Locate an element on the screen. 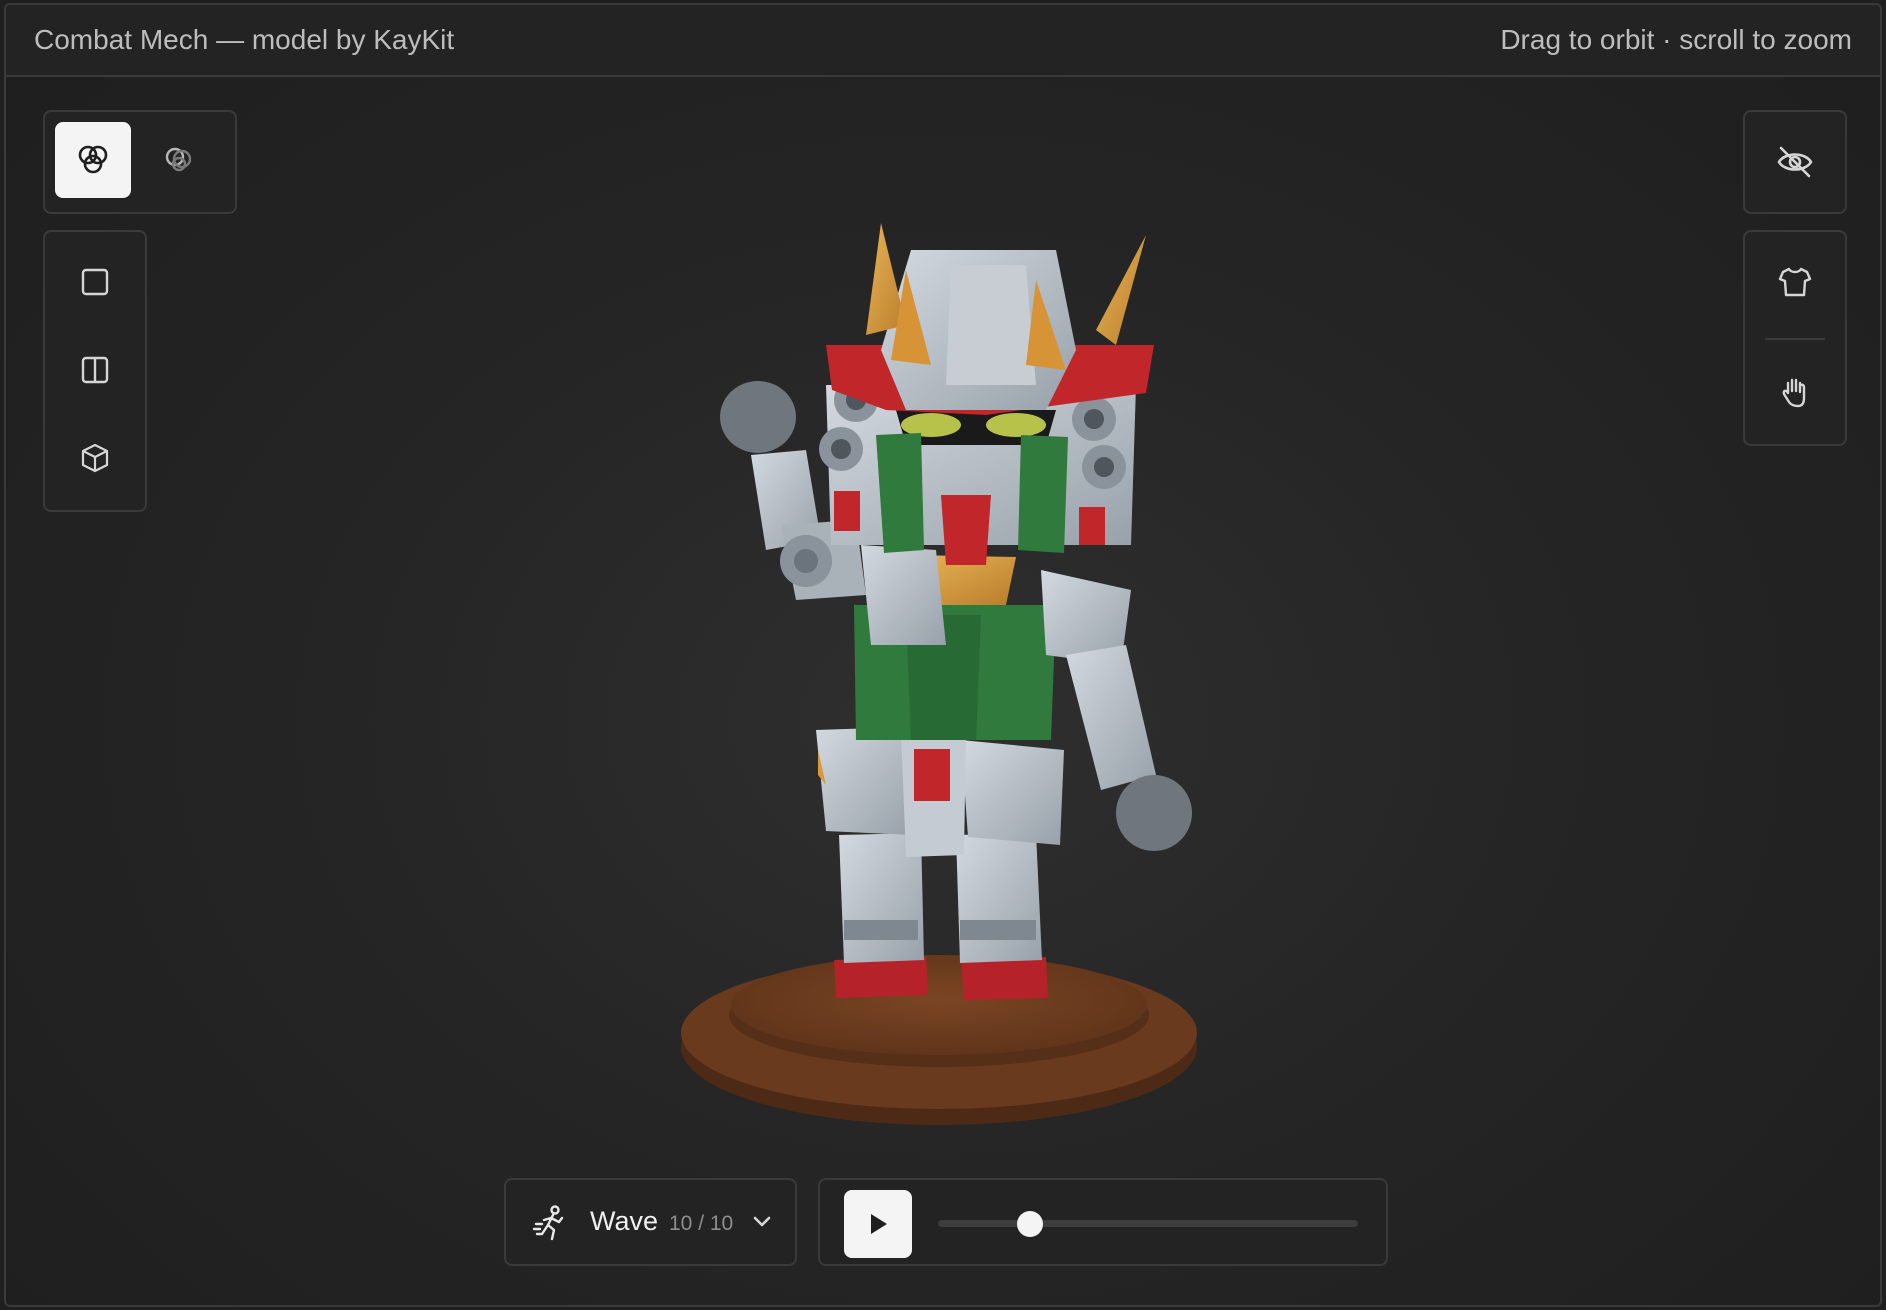 The image size is (1886, 1310). hand-icon is located at coordinates (1794, 393).